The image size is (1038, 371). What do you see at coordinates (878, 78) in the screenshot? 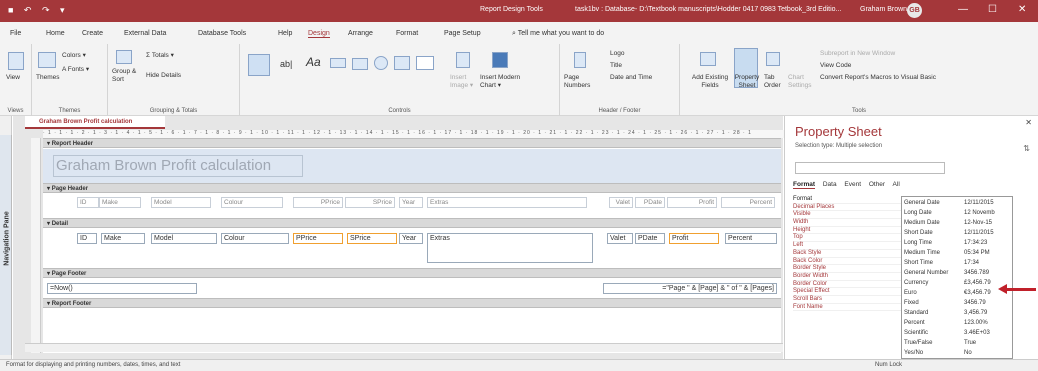
I see `convert-macros-button: Convert Report's Macros to Visual Basic` at bounding box center [878, 78].